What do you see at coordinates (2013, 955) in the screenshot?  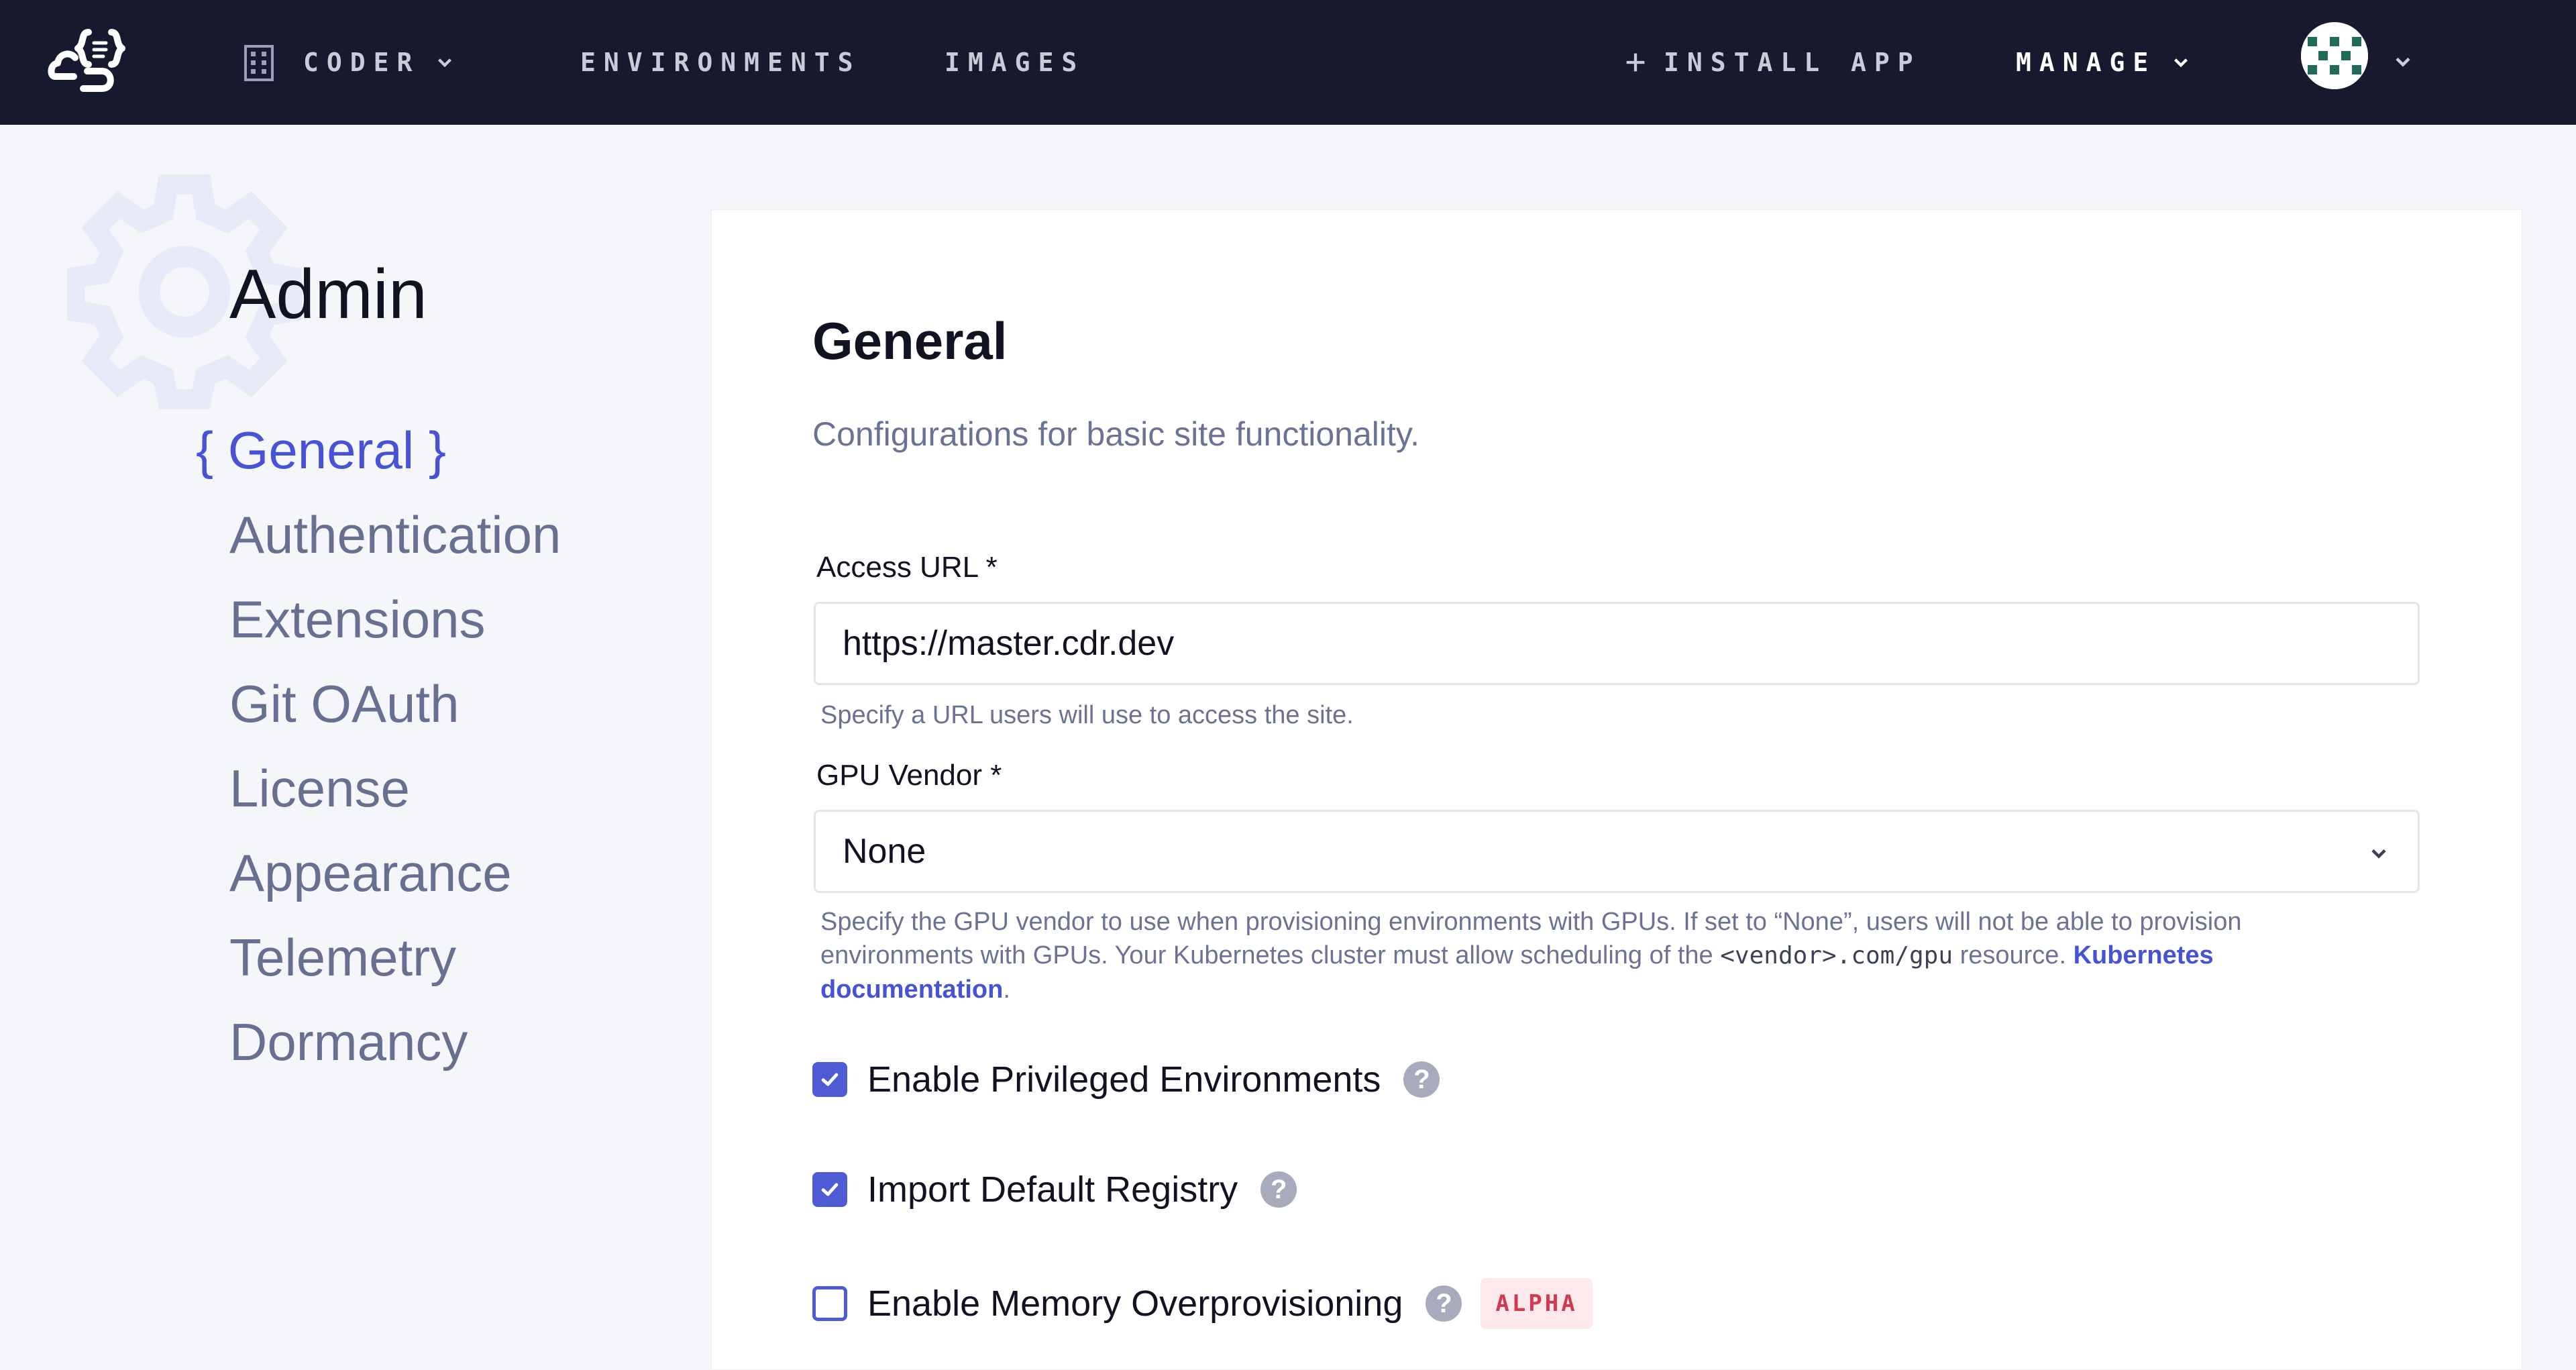 I see `gpu-help-suffix: resource.` at bounding box center [2013, 955].